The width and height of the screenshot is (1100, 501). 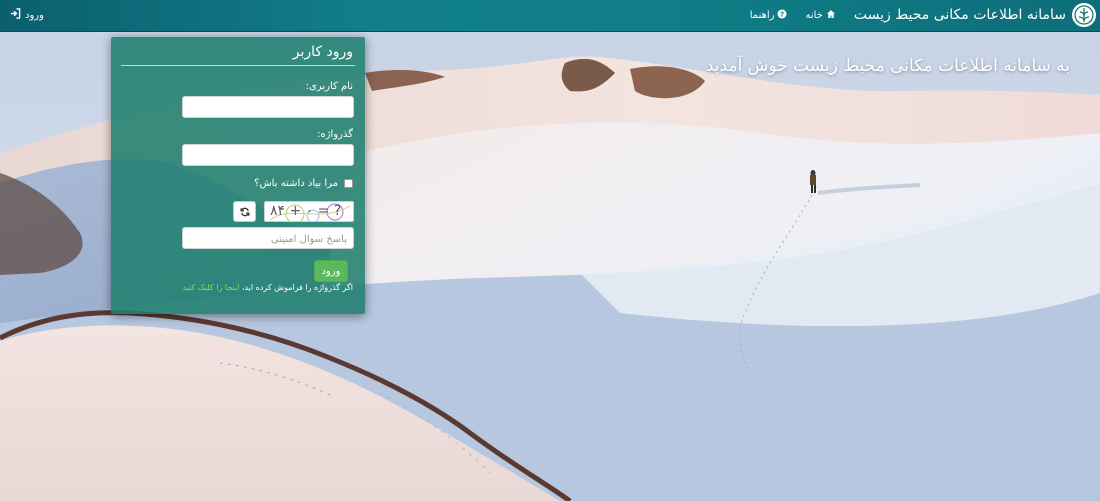 I want to click on forgot-password-link: اینجا را کلیک کنید, so click(x=210, y=287).